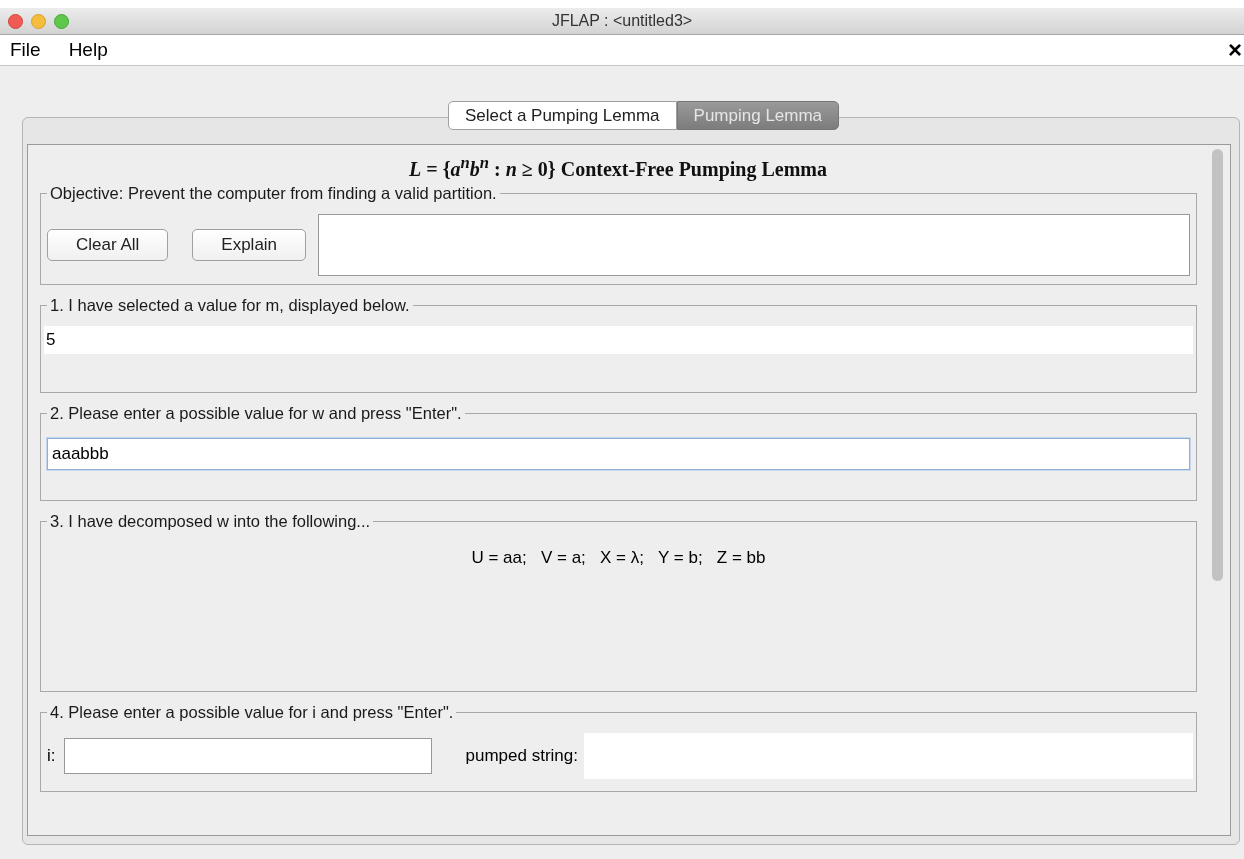 This screenshot has height=859, width=1244. I want to click on decomposition-text: U = aa; V = a; X = λ; Y = b; Z = bb, so click(618, 557).